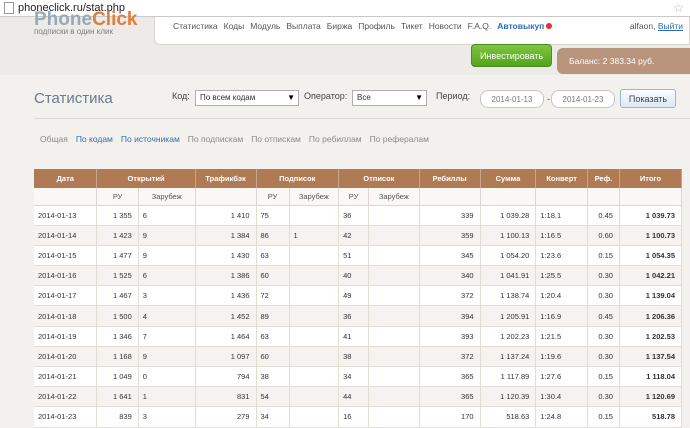  I want to click on subtab-by-sources: По источникам, so click(150, 139).